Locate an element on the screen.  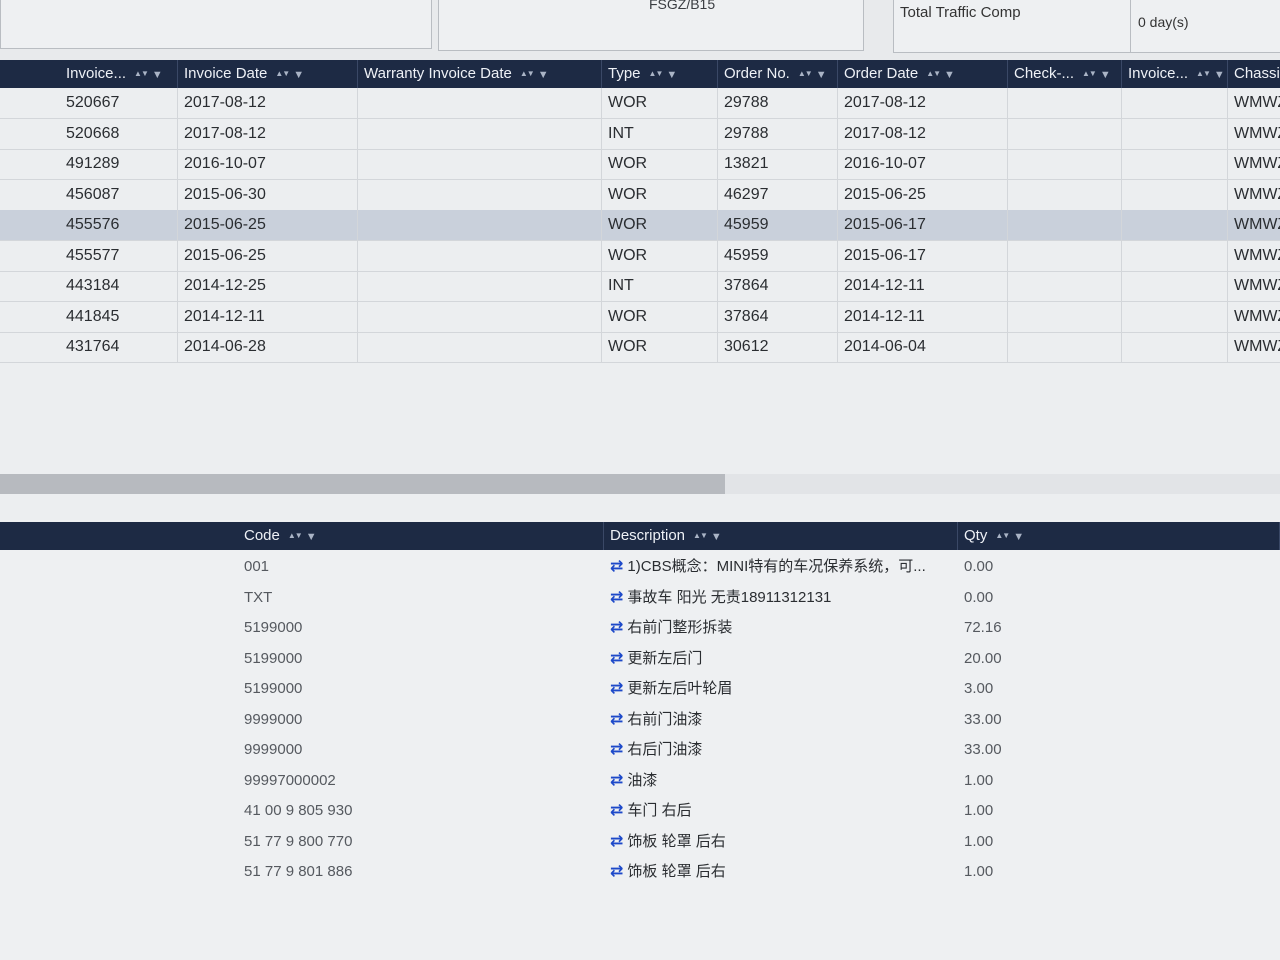
detail-cell-qty: 1.00 is located at coordinates (979, 810).